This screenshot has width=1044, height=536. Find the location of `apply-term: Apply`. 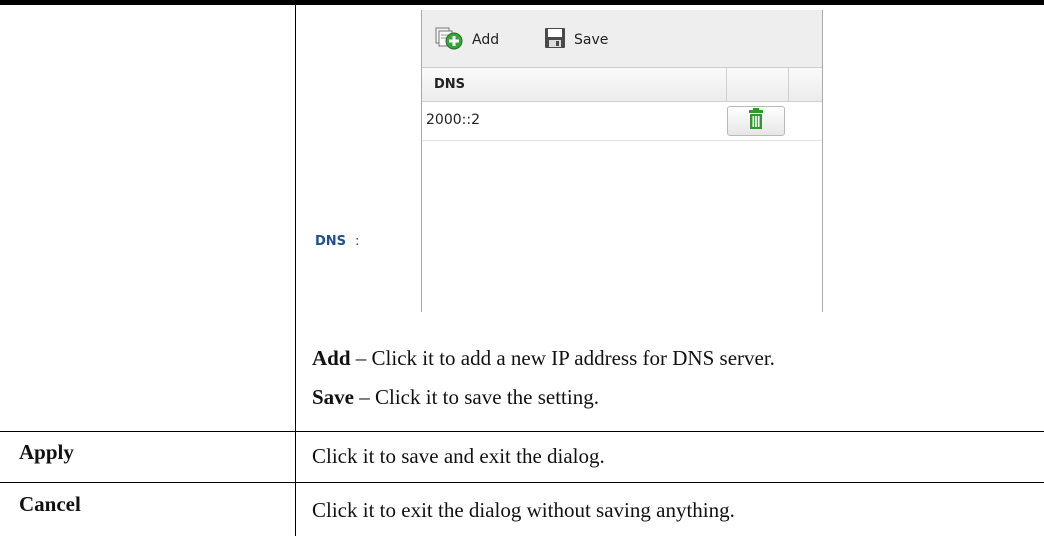

apply-term: Apply is located at coordinates (46, 452).